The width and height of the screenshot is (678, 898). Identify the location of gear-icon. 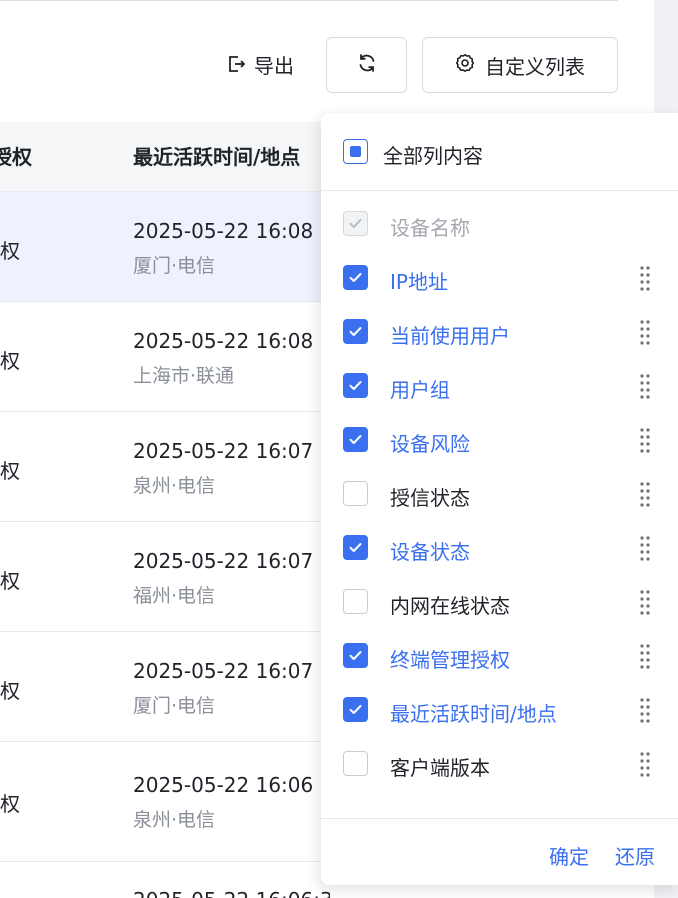
(465, 65).